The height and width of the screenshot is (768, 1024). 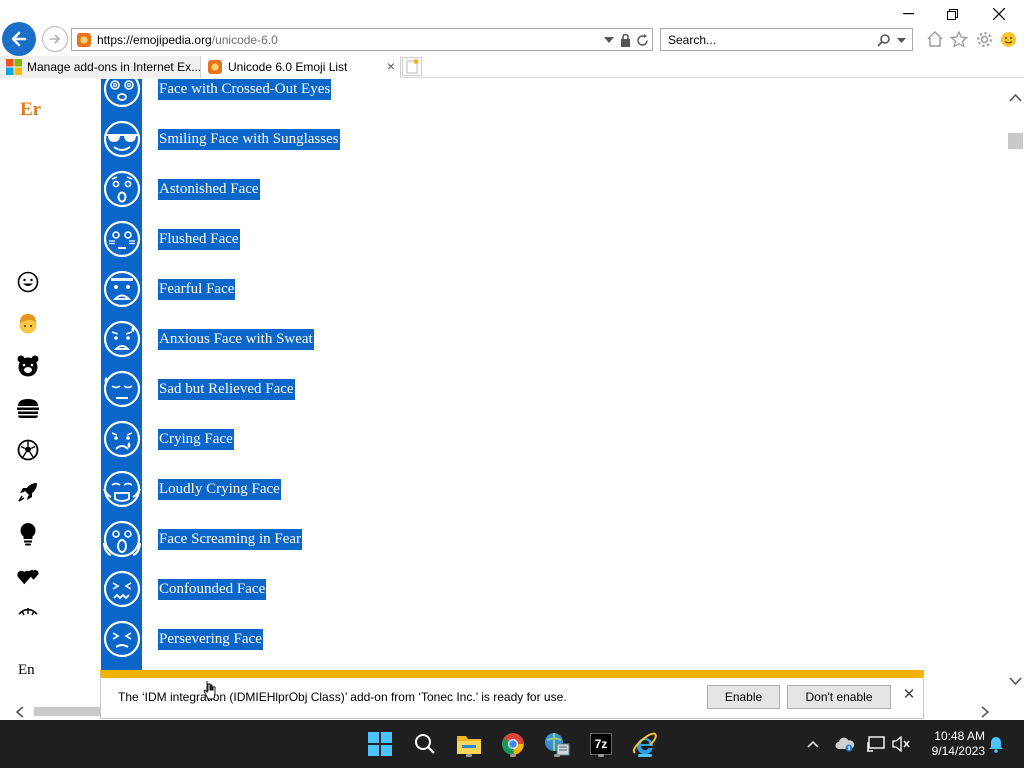 What do you see at coordinates (197, 289) in the screenshot?
I see `emoji-name-link: Fearful Face` at bounding box center [197, 289].